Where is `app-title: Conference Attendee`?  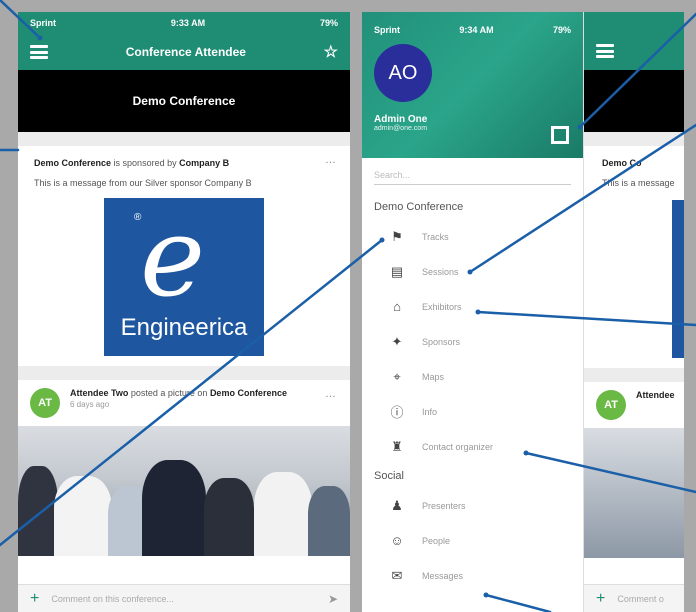
app-title: Conference Attendee is located at coordinates (185, 52).